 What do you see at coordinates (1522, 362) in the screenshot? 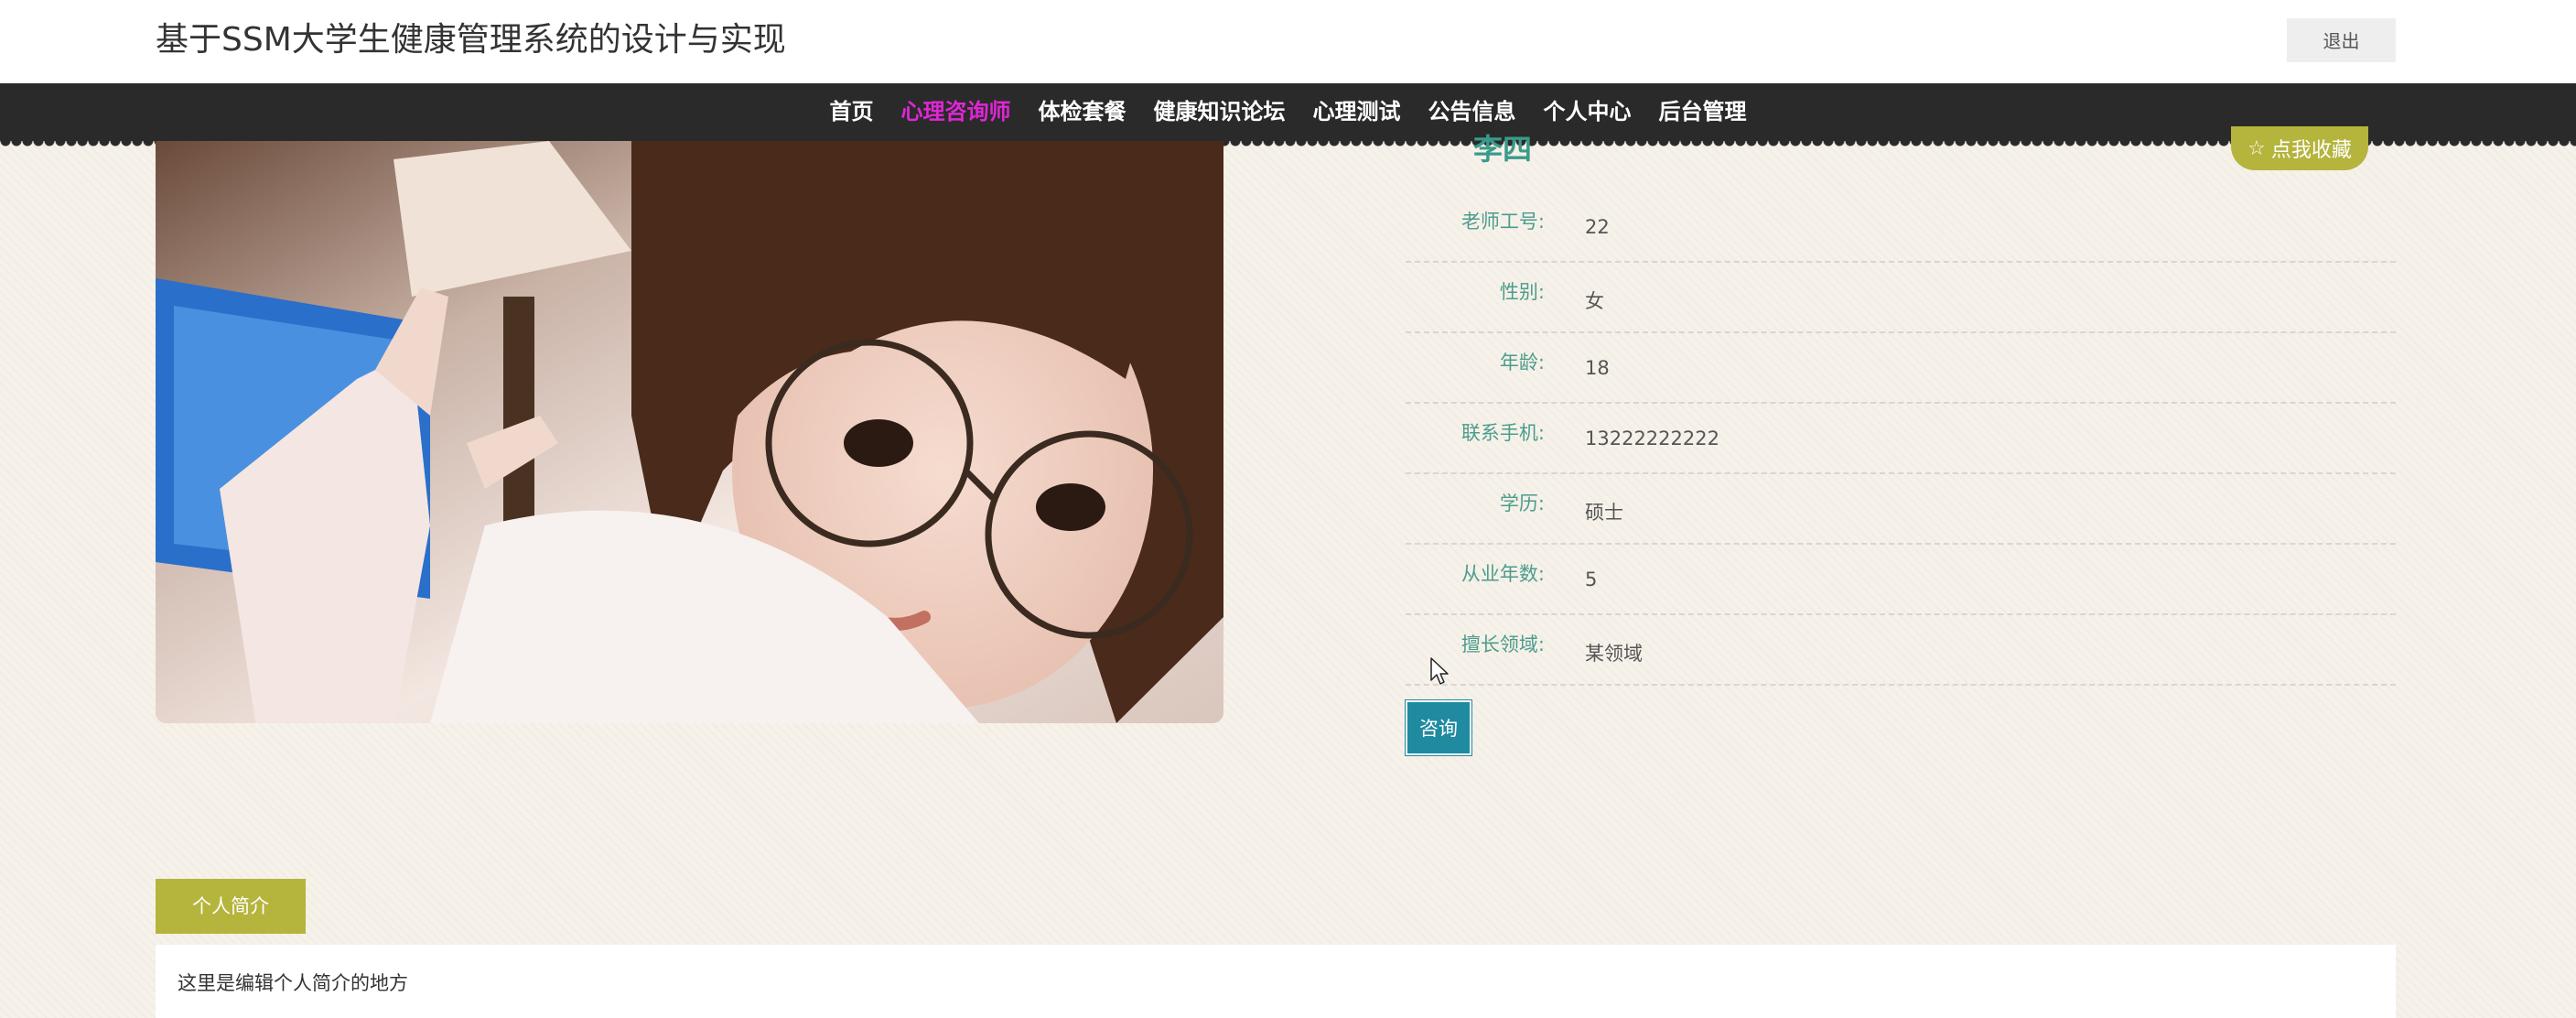
I see `info-label: 年龄:` at bounding box center [1522, 362].